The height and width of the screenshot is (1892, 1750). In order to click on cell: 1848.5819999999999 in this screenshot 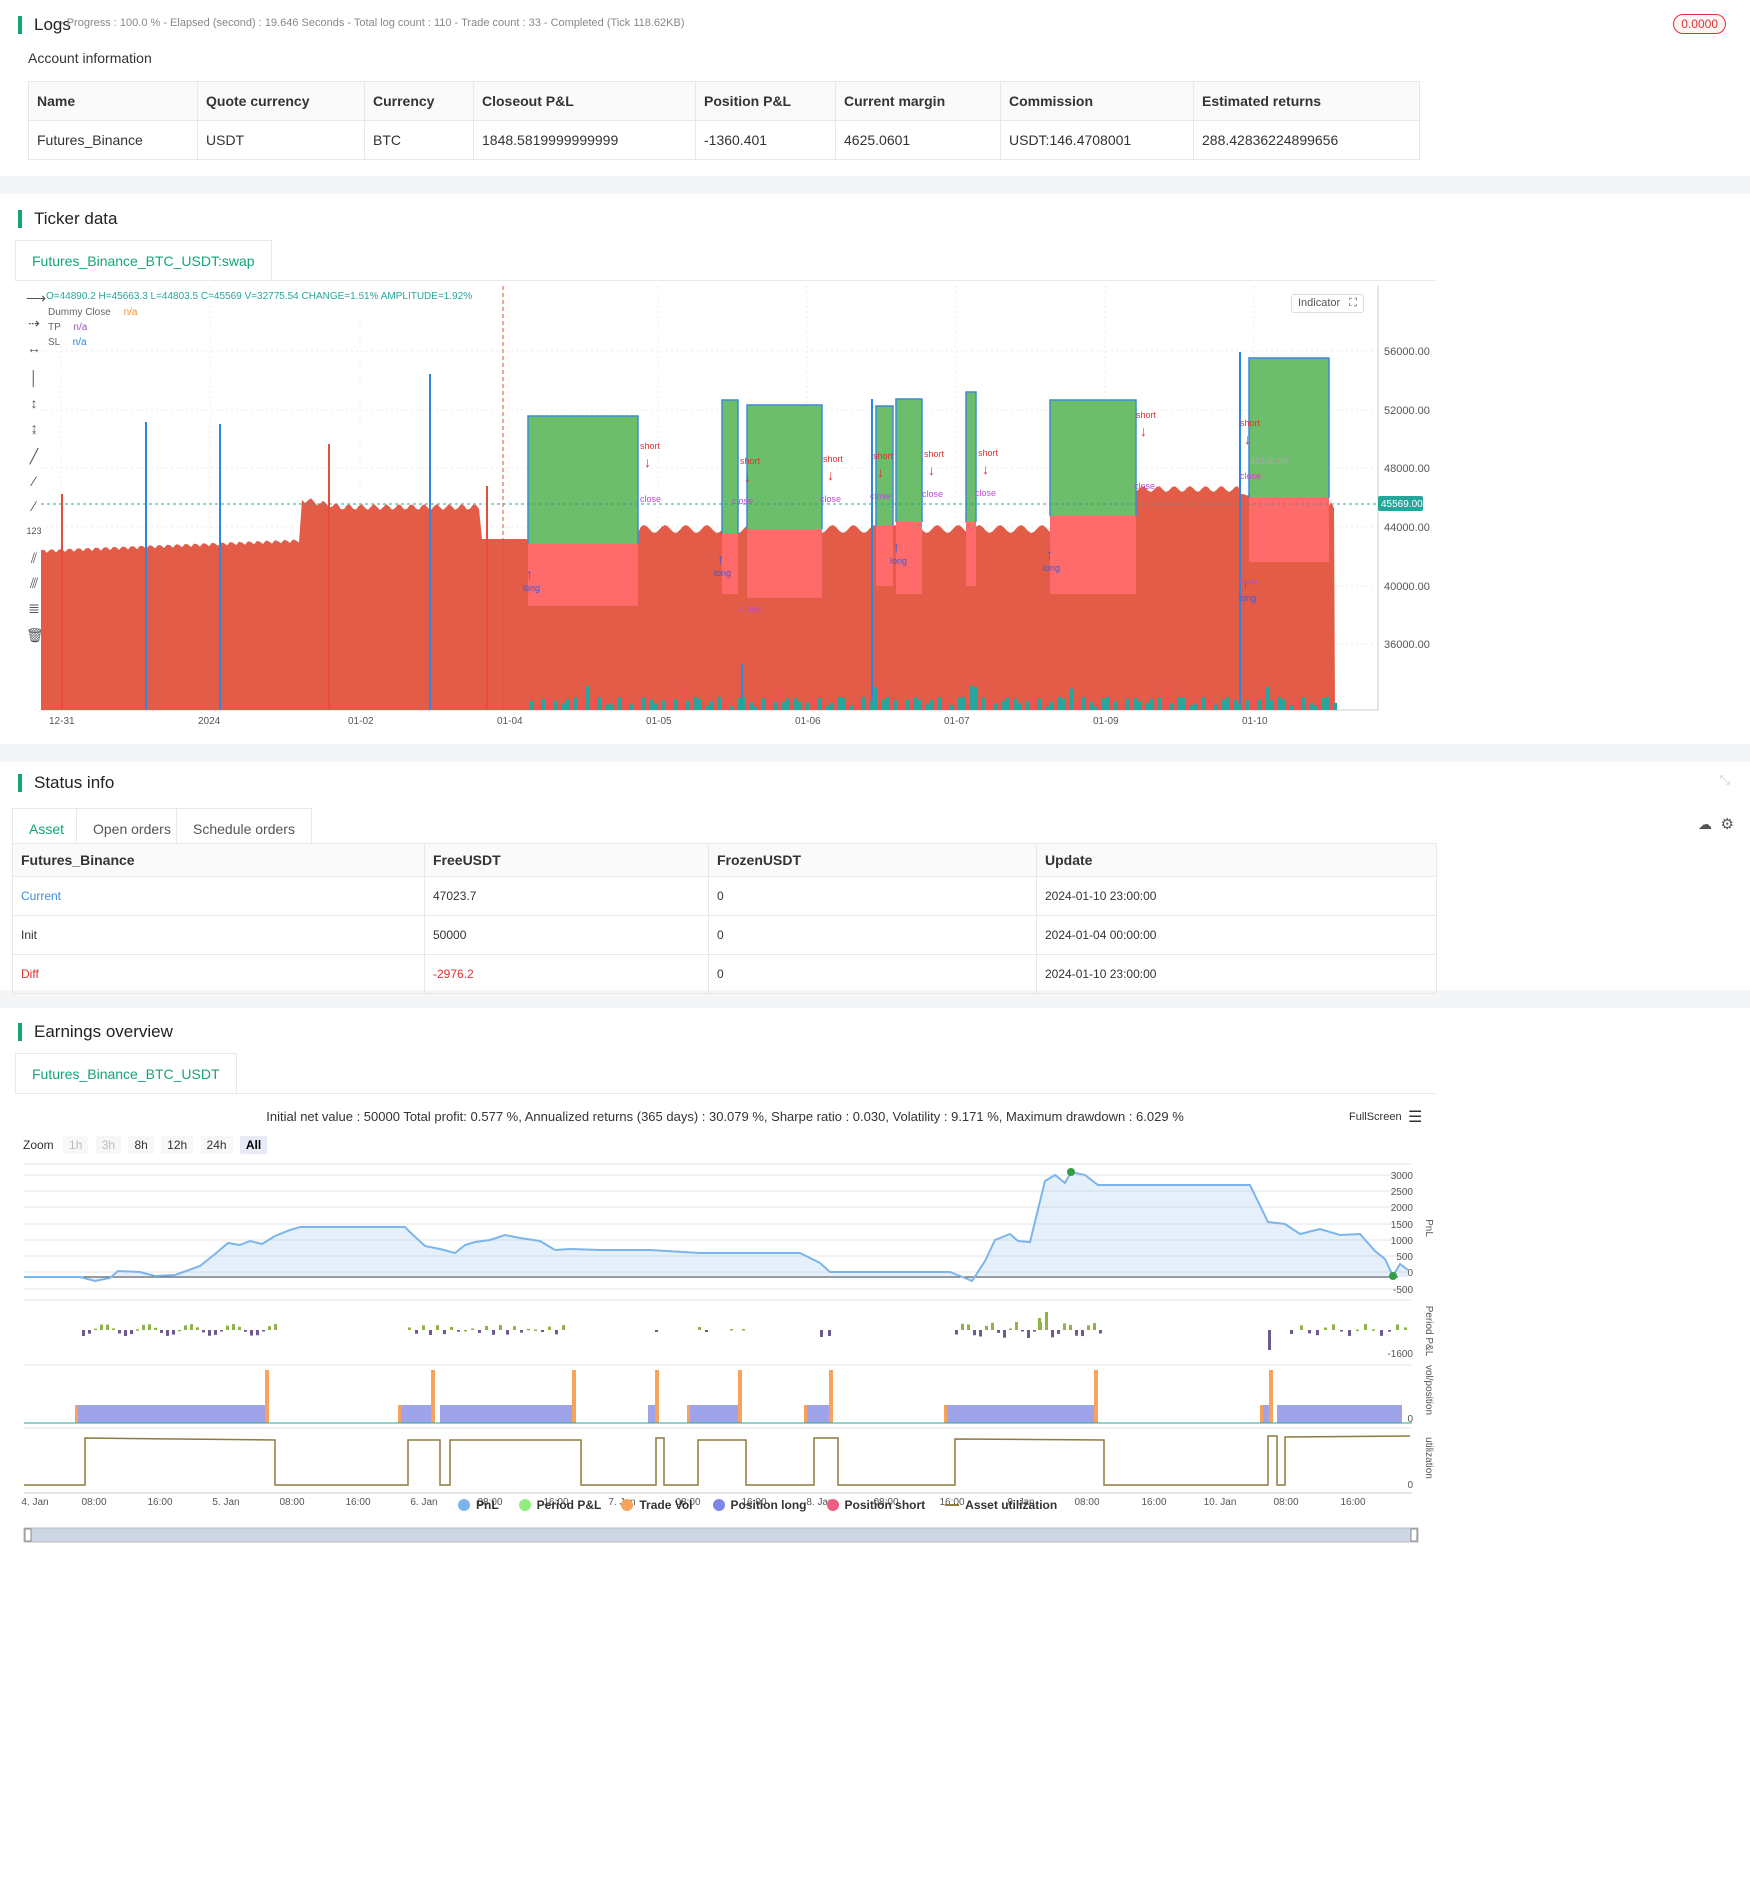, I will do `click(584, 140)`.